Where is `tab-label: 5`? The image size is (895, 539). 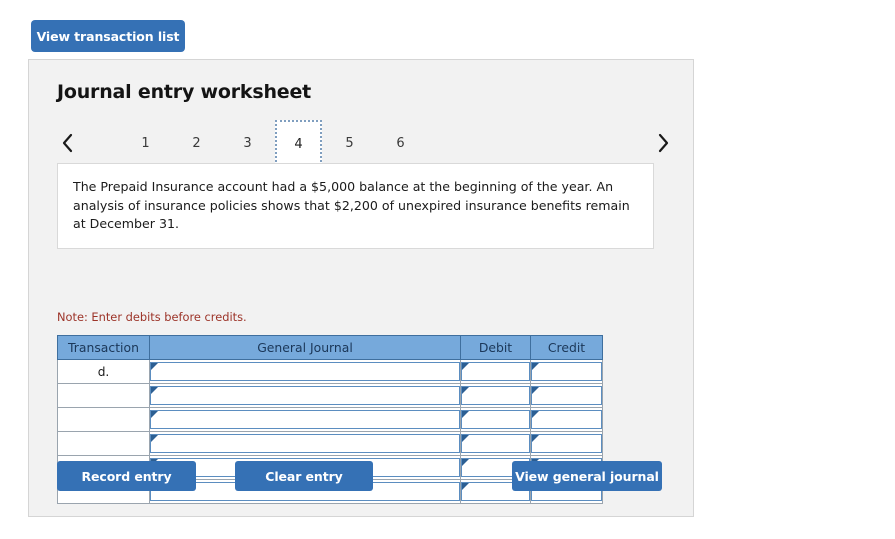 tab-label: 5 is located at coordinates (349, 143).